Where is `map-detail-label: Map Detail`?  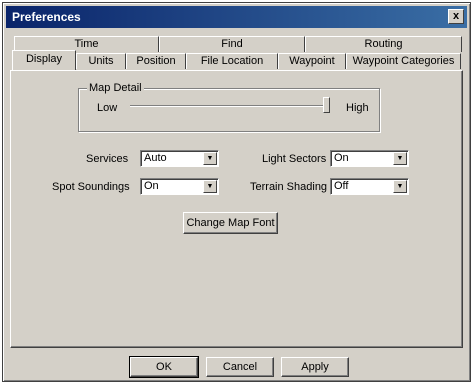
map-detail-label: Map Detail is located at coordinates (115, 88).